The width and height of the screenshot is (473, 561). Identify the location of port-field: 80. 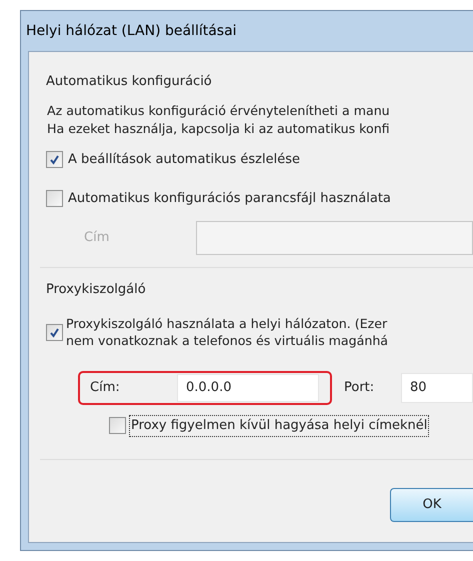
(437, 388).